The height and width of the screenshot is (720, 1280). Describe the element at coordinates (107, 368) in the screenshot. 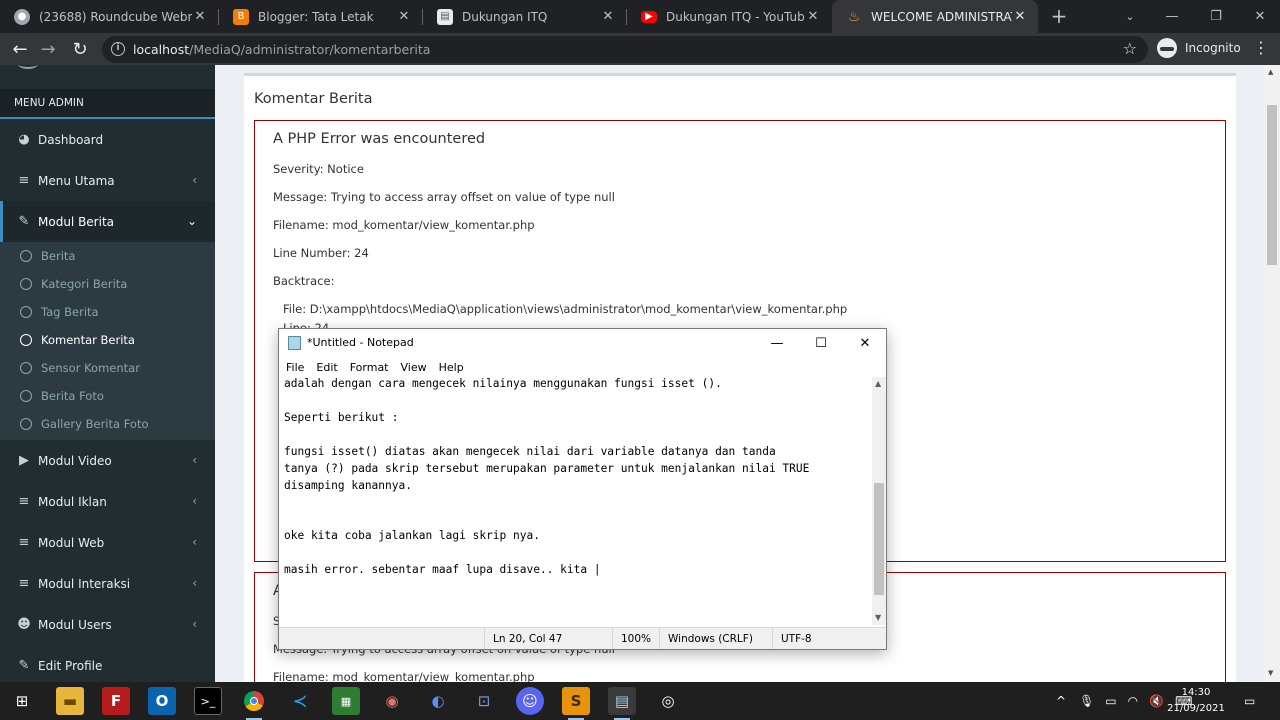

I see `submenu-item-sensor-komentar: Sensor Komentar` at that location.